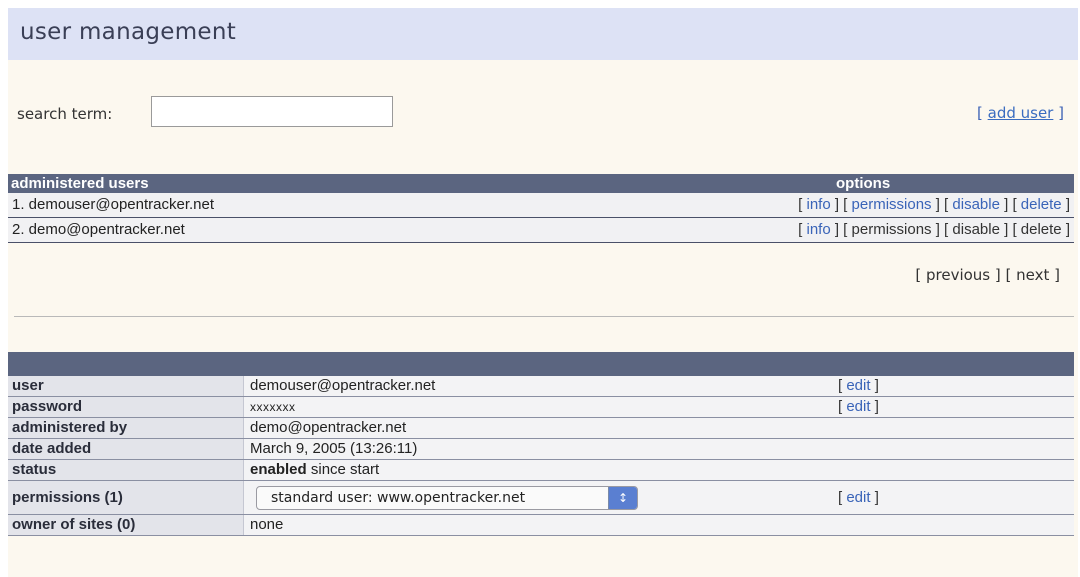 The width and height of the screenshot is (1080, 577). What do you see at coordinates (541, 470) in the screenshot?
I see `detail-row-status: status enabled since start` at bounding box center [541, 470].